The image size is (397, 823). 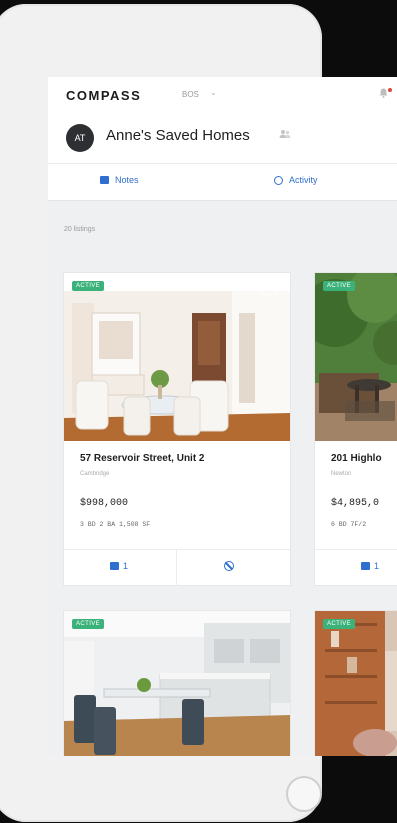 I want to click on tab-activity: Activity, so click(x=296, y=180).